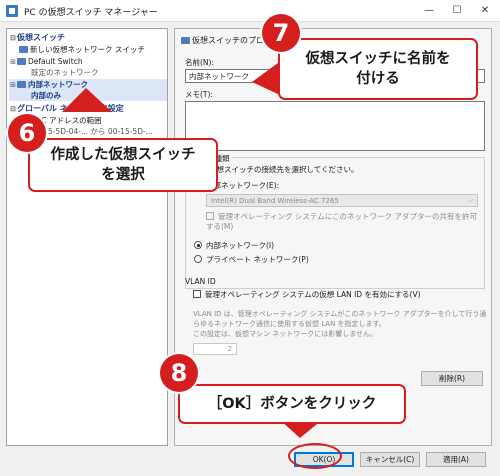  I want to click on minimize-button: —, so click(429, 11).